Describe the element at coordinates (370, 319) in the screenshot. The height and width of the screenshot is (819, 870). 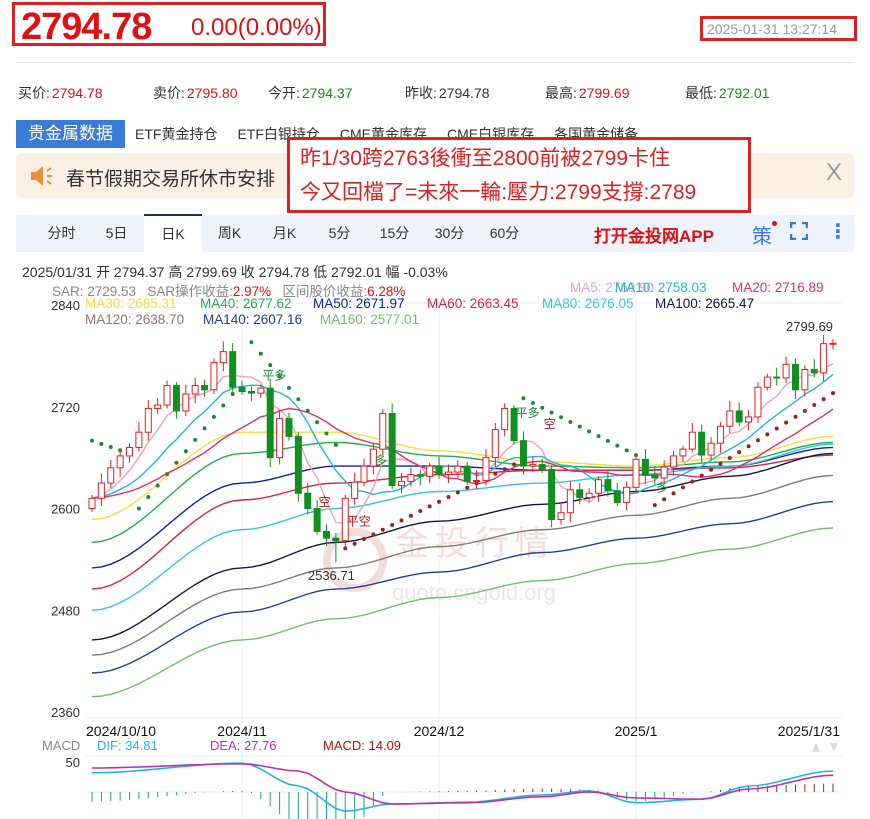
I see `ma-legend-item: MA160: 2577.01` at that location.